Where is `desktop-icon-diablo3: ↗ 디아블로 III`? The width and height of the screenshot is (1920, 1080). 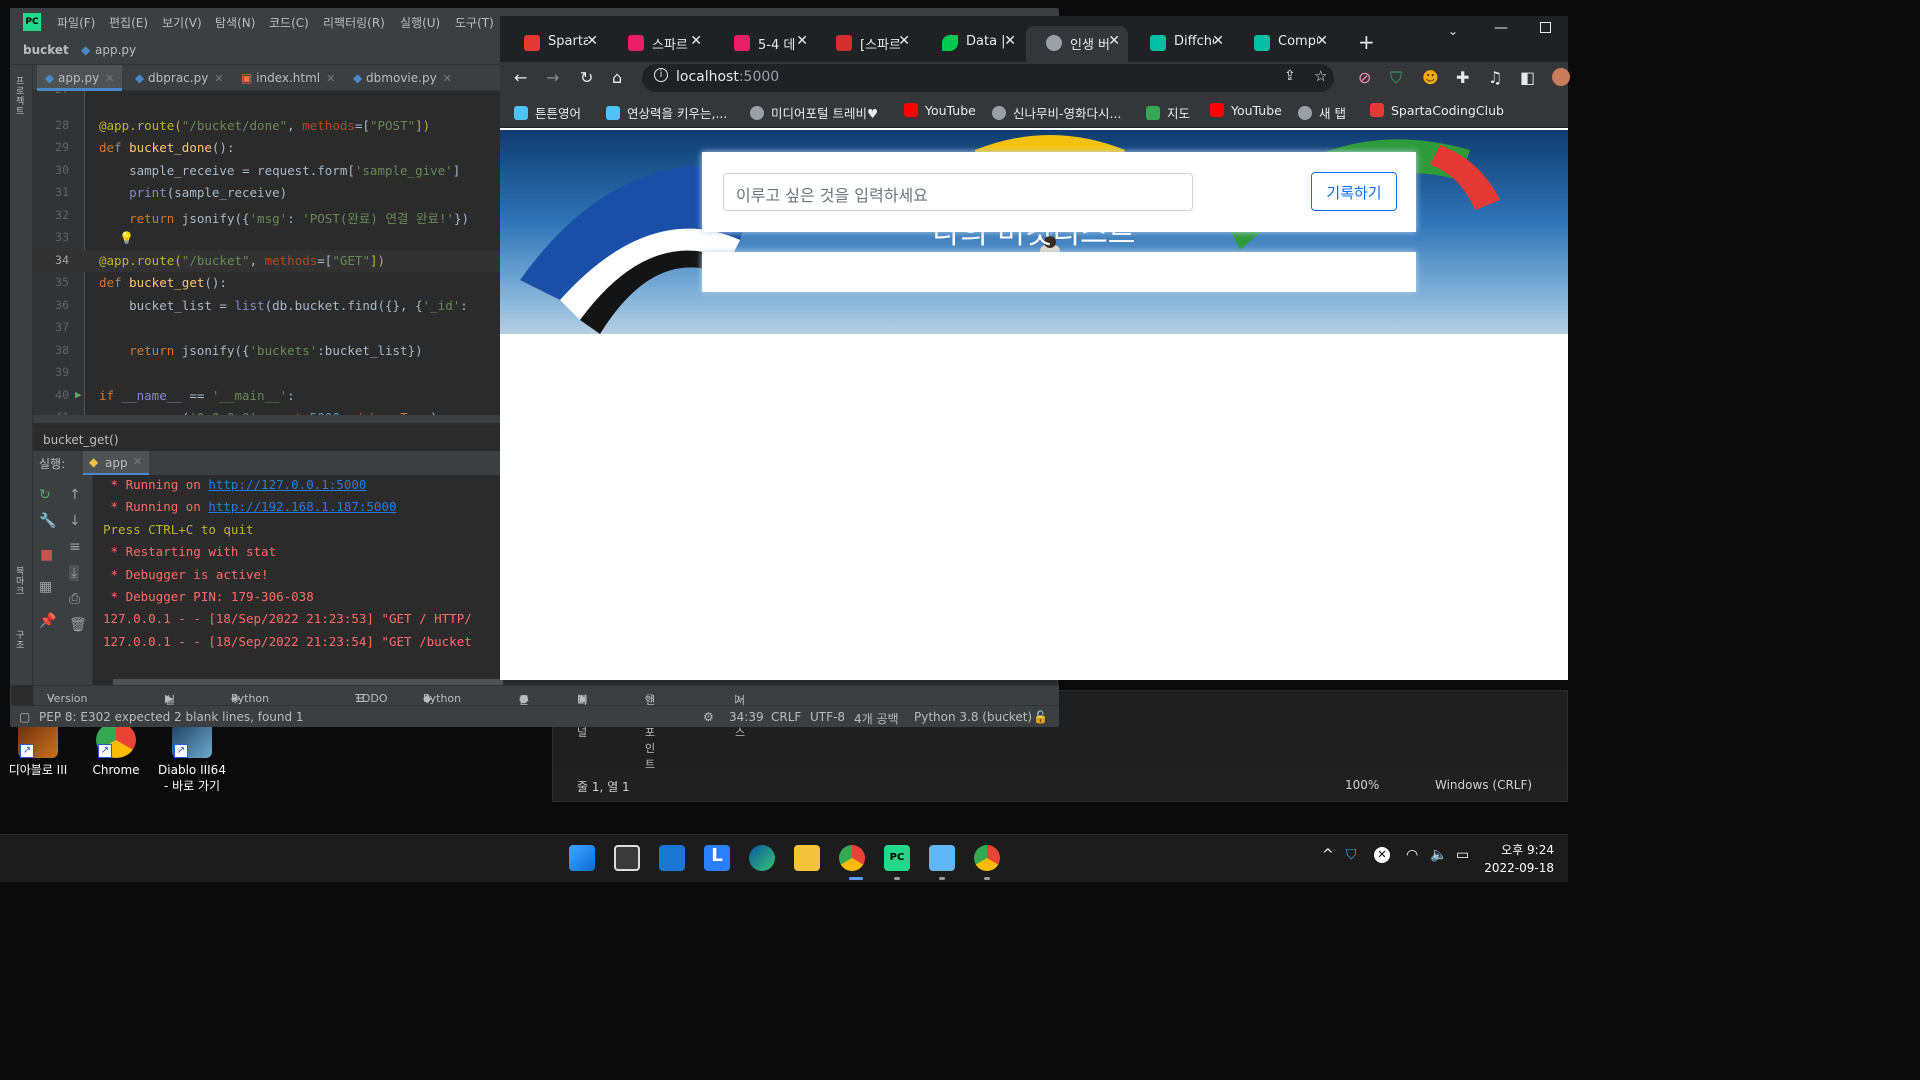 desktop-icon-diablo3: ↗ 디아블로 III is located at coordinates (38, 750).